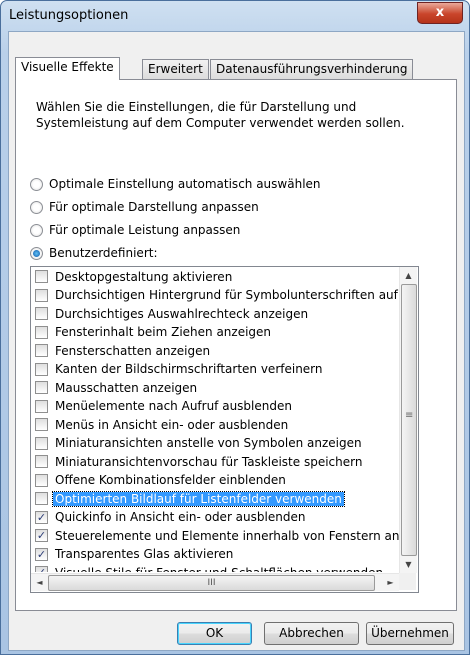 This screenshot has height=655, width=470. I want to click on radio-custom: Benutzerdefiniert:, so click(94, 253).